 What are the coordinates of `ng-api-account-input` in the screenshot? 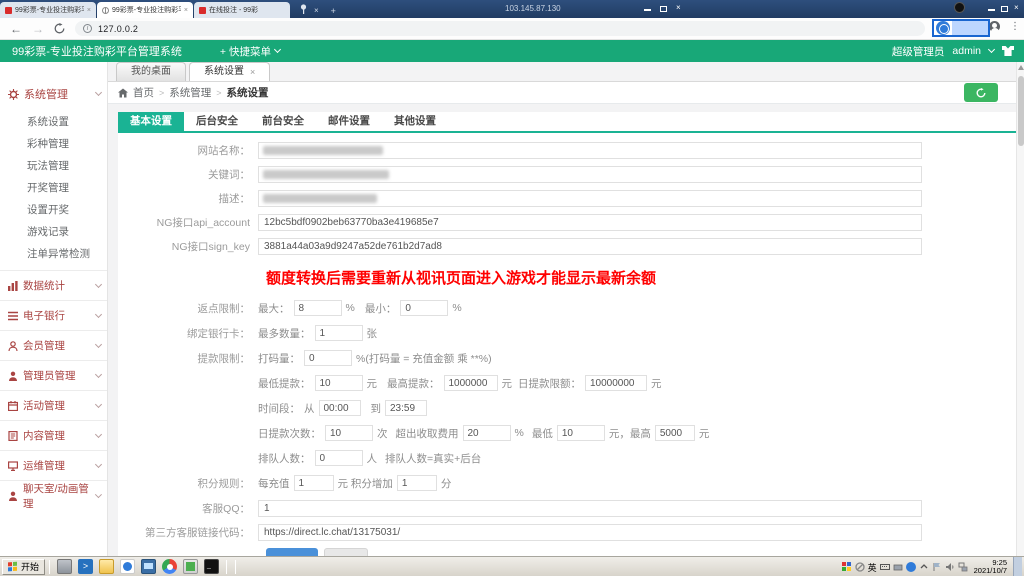 It's located at (590, 222).